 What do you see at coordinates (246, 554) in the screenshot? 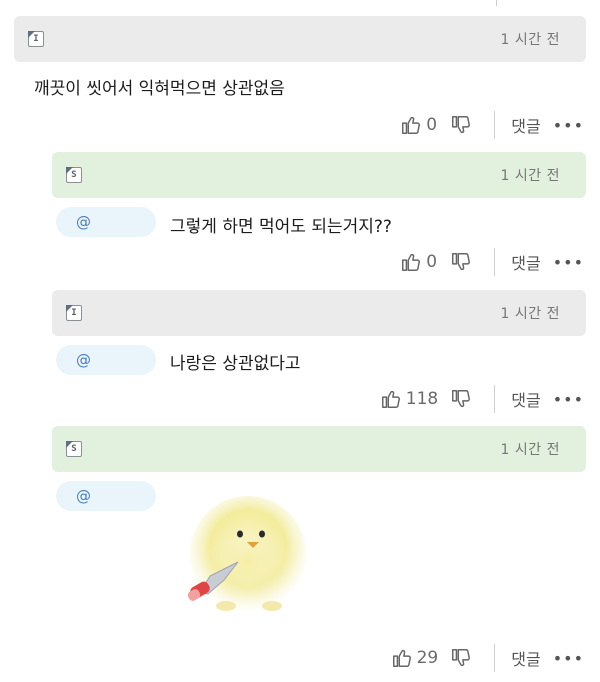
I see `chick-with-knife-image` at bounding box center [246, 554].